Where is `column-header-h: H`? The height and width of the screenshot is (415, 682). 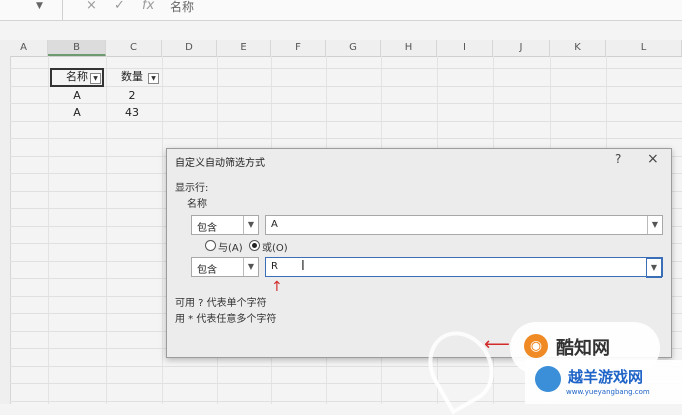
column-header-h: H is located at coordinates (409, 48).